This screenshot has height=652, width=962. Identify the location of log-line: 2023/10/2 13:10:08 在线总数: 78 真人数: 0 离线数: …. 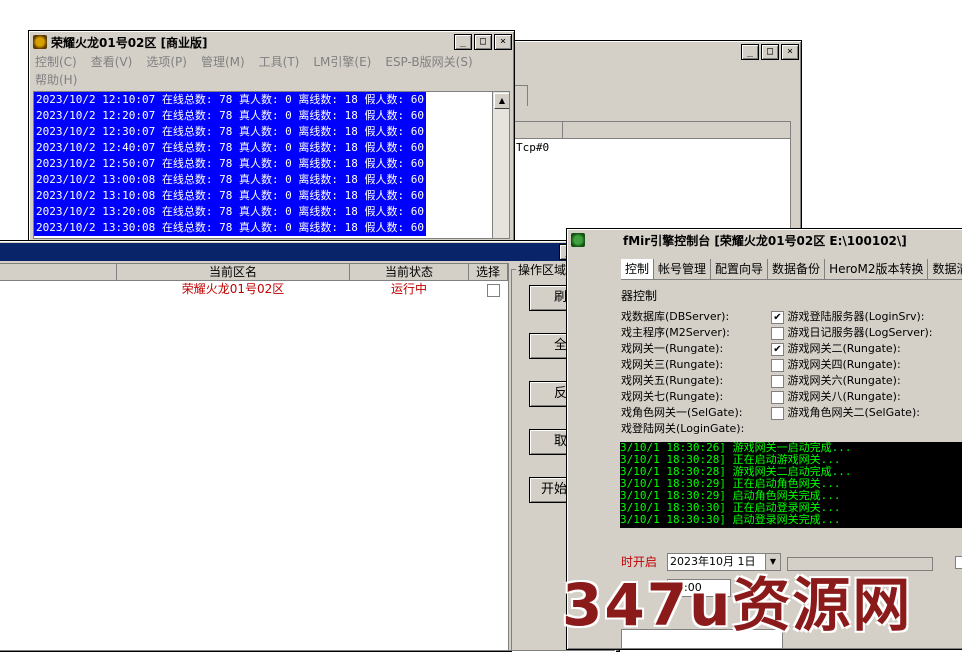
(230, 196).